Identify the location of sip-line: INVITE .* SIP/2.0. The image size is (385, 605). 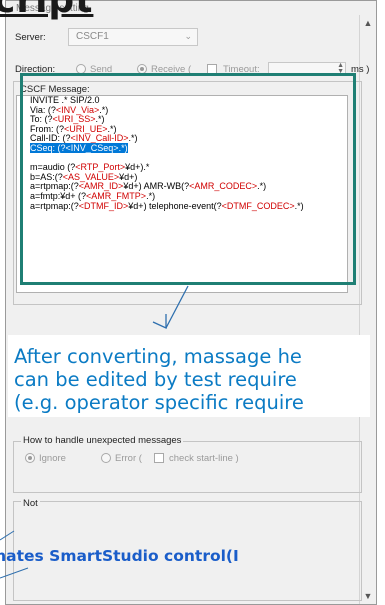
(65, 100).